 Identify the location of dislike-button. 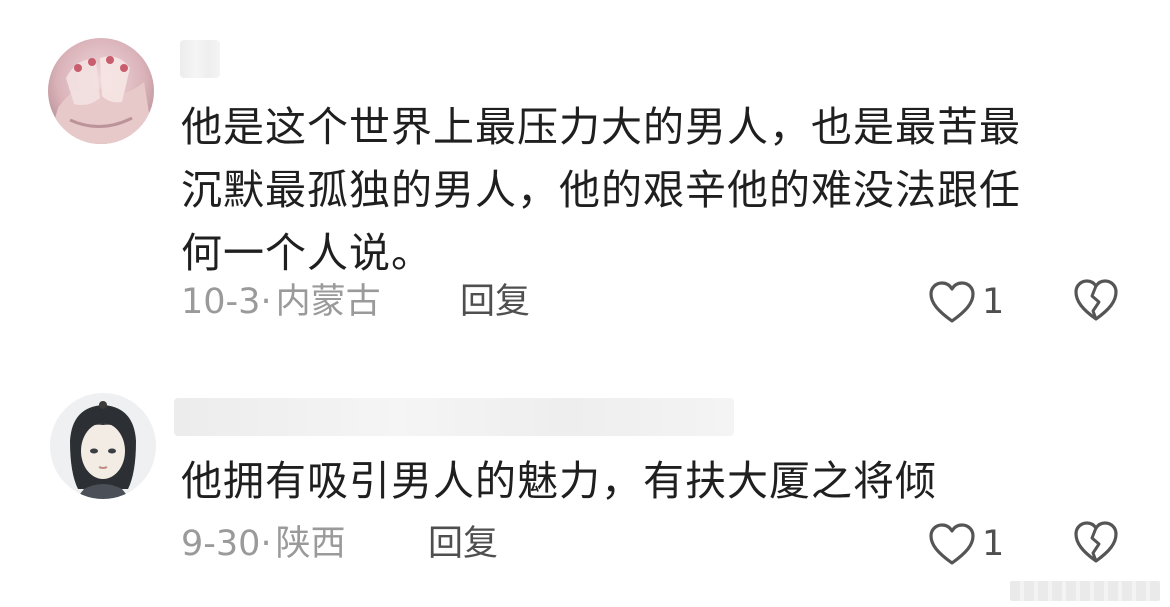
(1096, 544).